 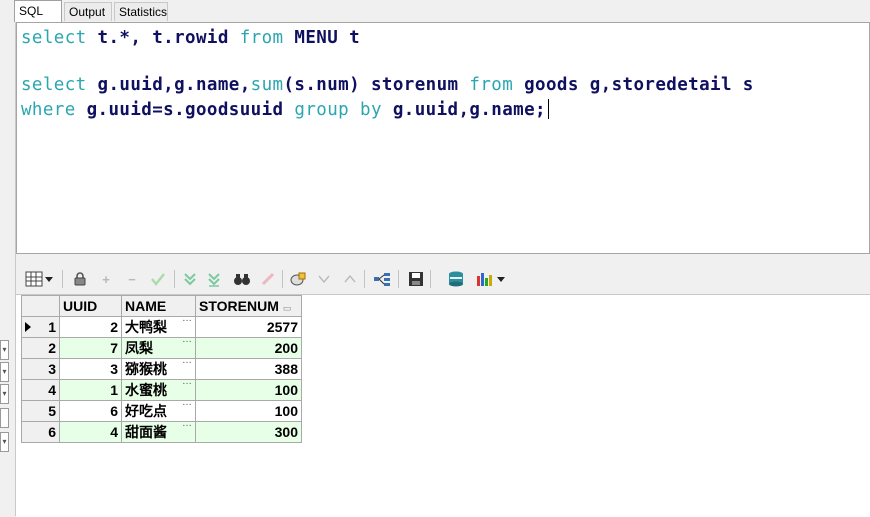 I want to click on corner-header, so click(x=40, y=306).